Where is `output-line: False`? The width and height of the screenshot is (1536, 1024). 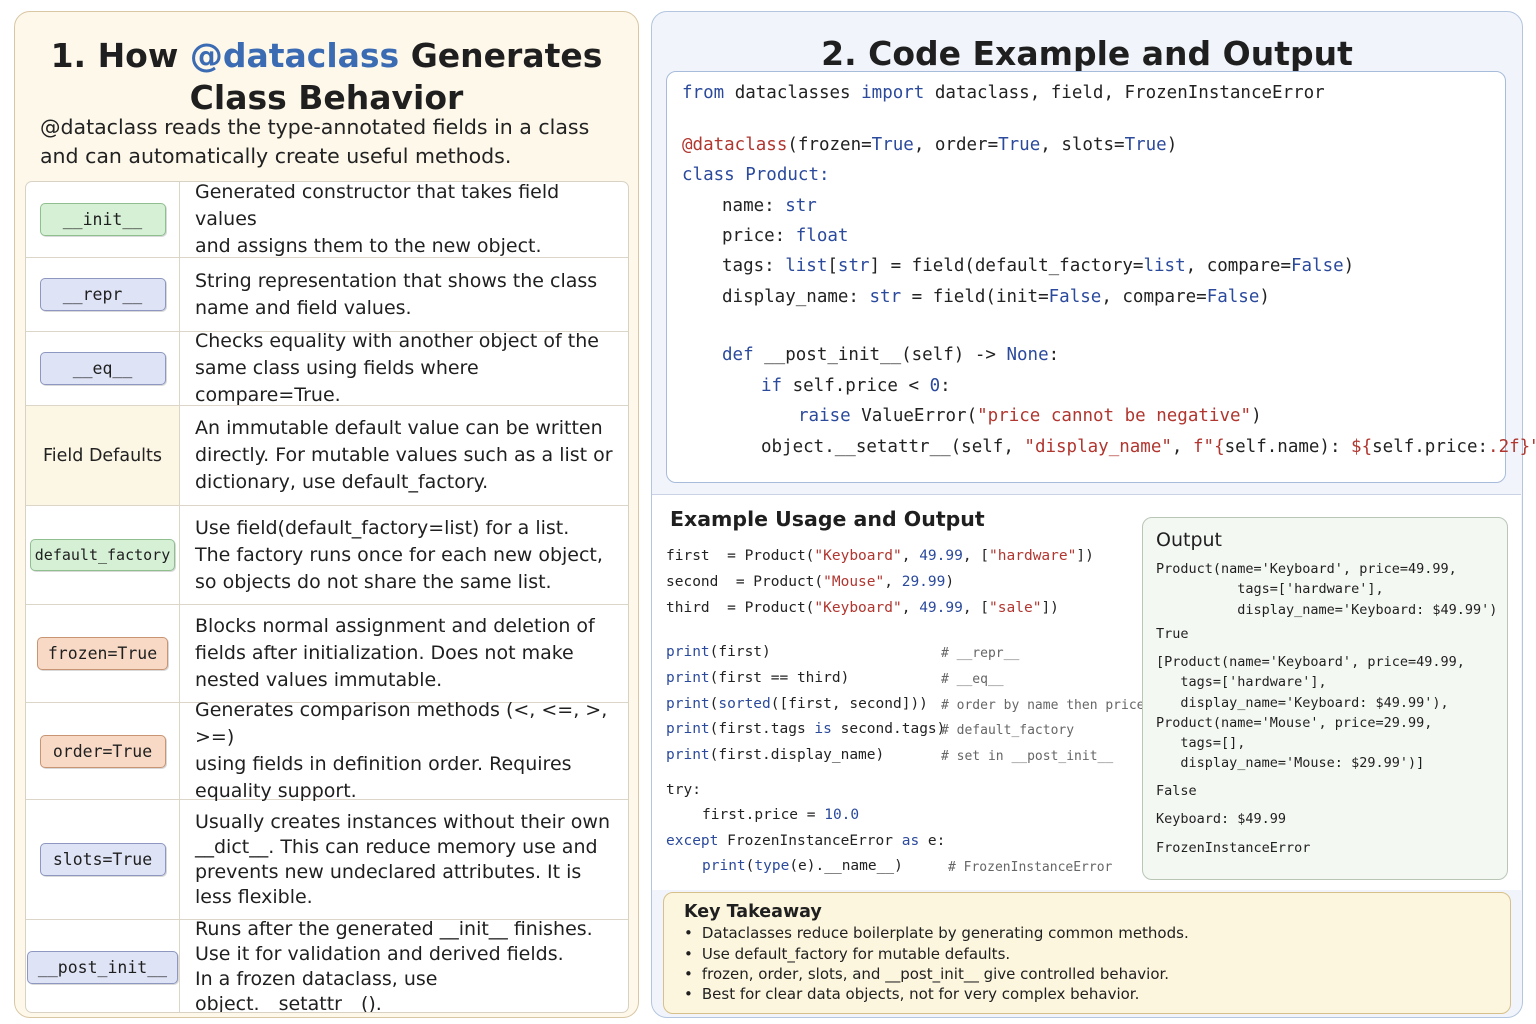 output-line: False is located at coordinates (1176, 791).